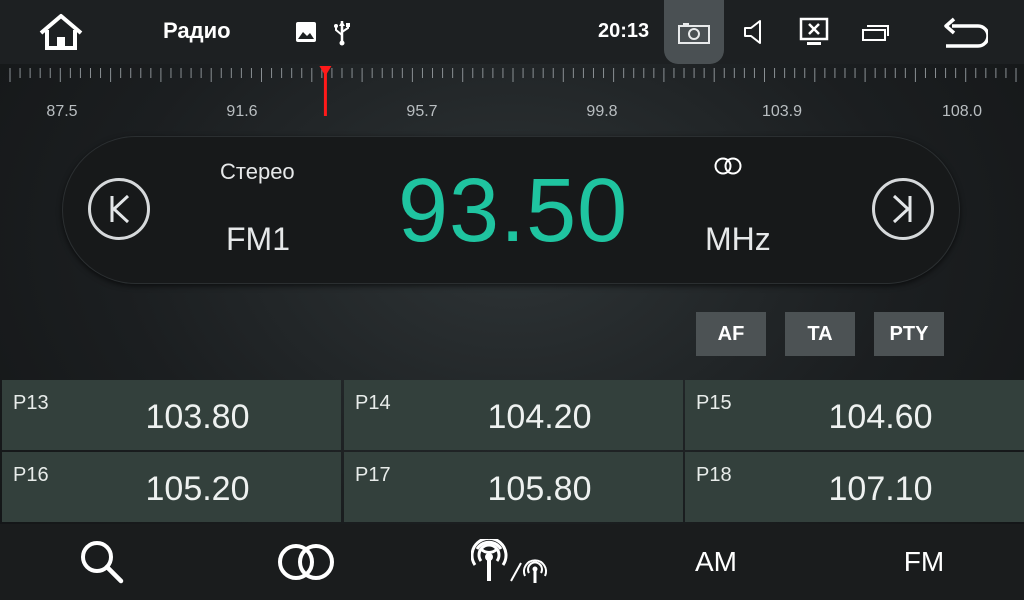 This screenshot has width=1024, height=600. Describe the element at coordinates (306, 32) in the screenshot. I see `image-icon` at that location.